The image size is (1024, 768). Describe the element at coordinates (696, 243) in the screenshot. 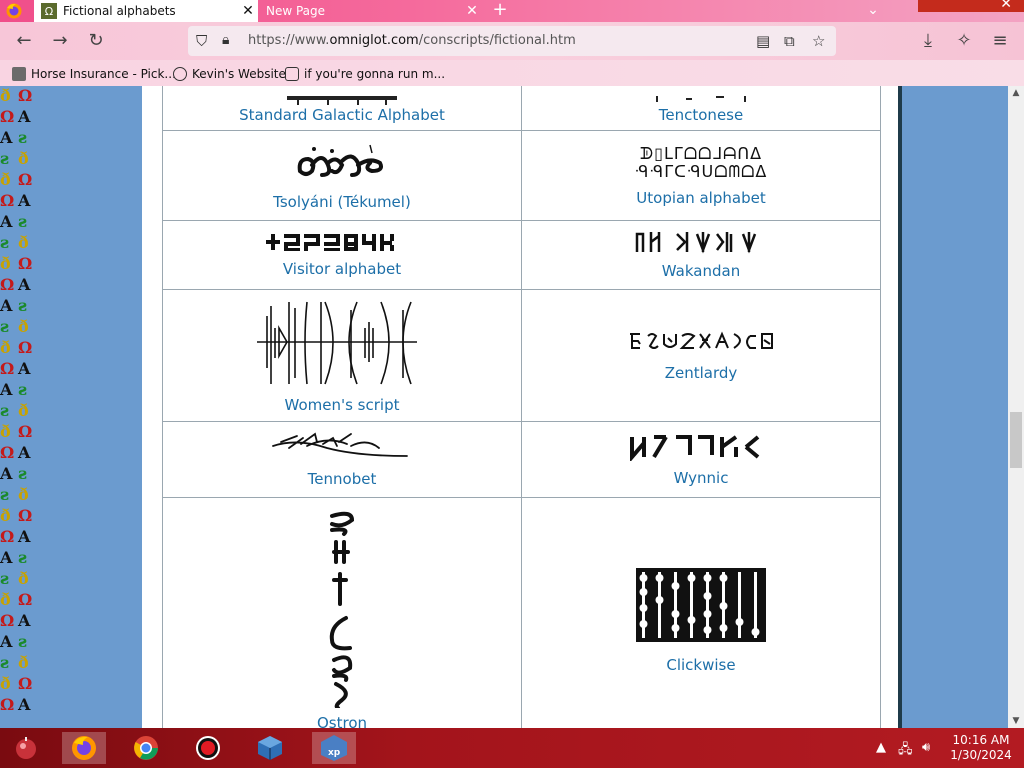

I see `wakandan-glyph-icon` at that location.